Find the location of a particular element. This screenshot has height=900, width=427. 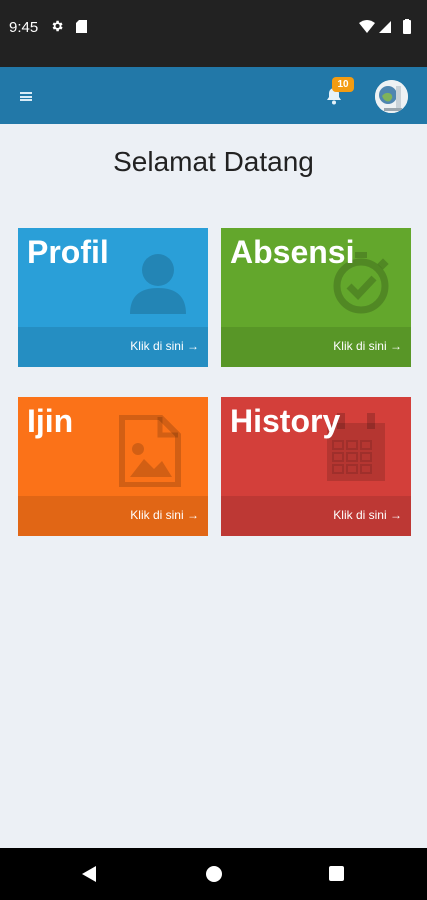

image-file-icon is located at coordinates (150, 451).